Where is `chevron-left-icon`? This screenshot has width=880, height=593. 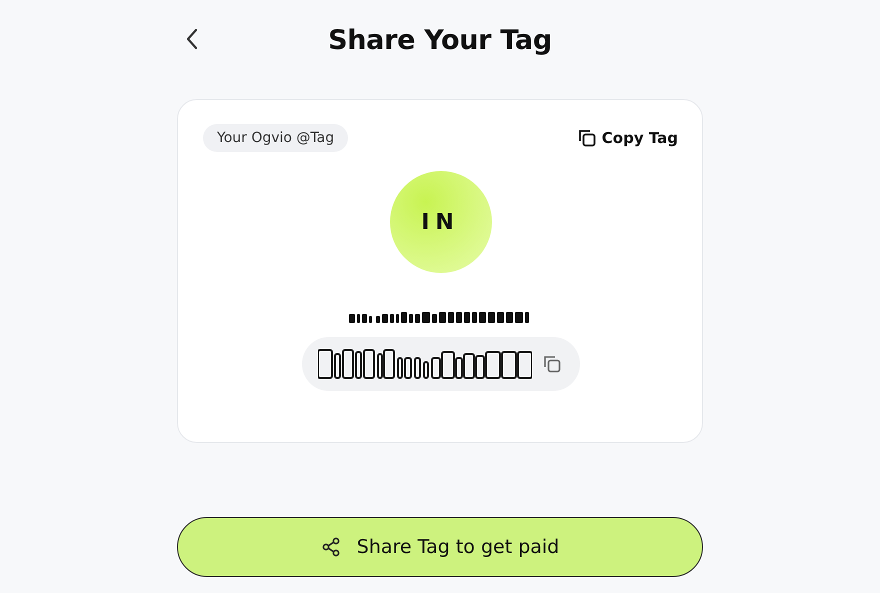
chevron-left-icon is located at coordinates (192, 39).